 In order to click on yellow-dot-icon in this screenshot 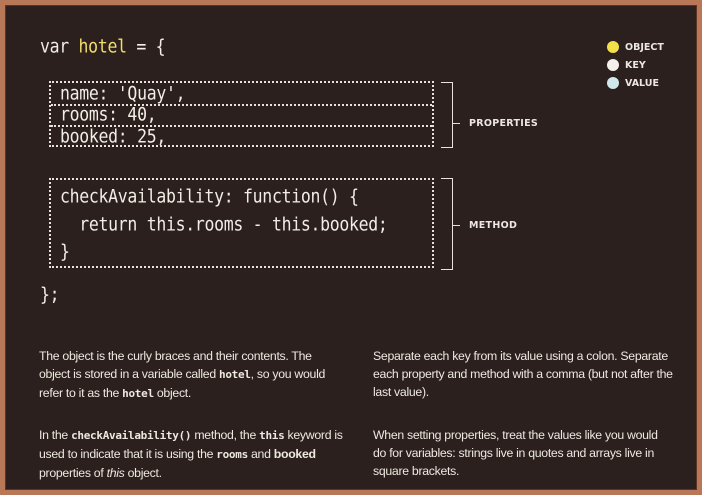, I will do `click(613, 47)`.